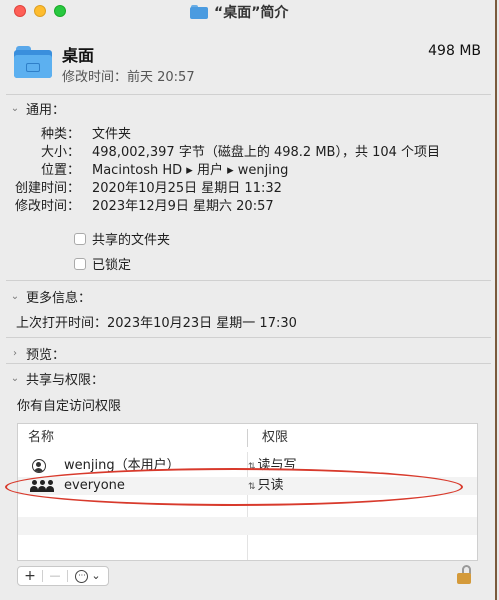  I want to click on user-icon, so click(39, 466).